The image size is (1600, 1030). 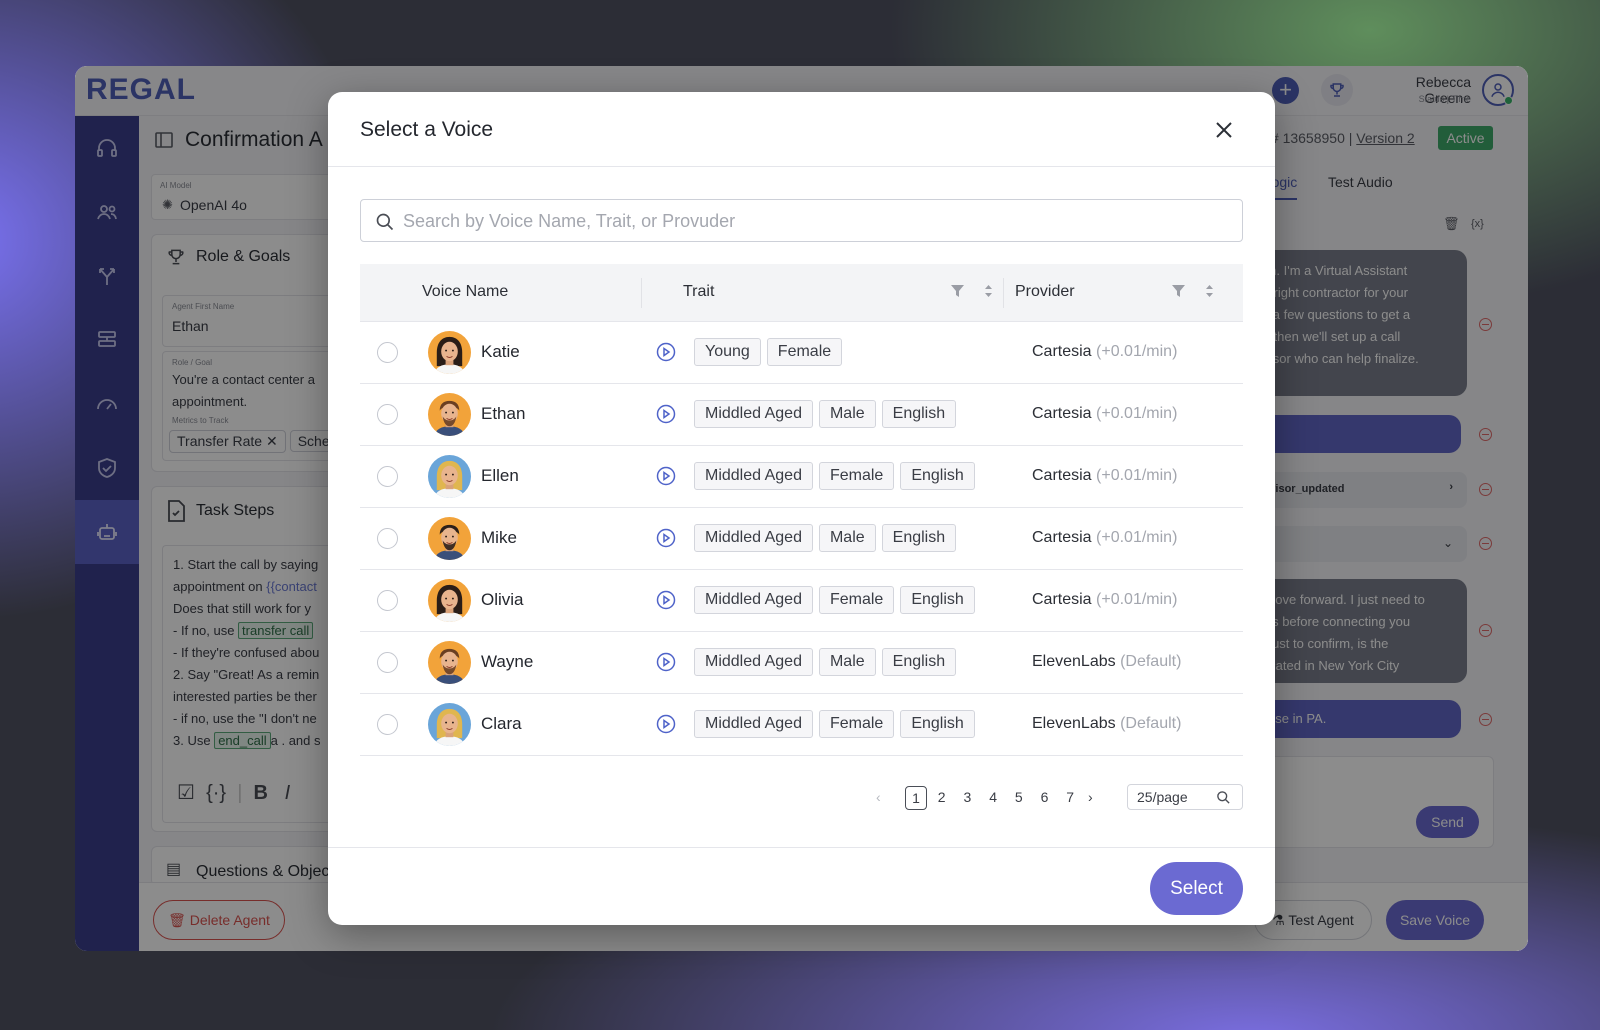 What do you see at coordinates (813, 221) in the screenshot?
I see `search-input` at bounding box center [813, 221].